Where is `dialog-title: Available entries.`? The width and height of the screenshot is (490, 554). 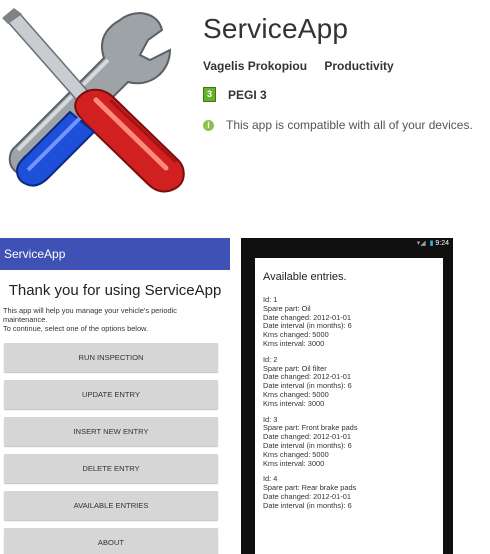
dialog-title: Available entries. is located at coordinates (305, 277).